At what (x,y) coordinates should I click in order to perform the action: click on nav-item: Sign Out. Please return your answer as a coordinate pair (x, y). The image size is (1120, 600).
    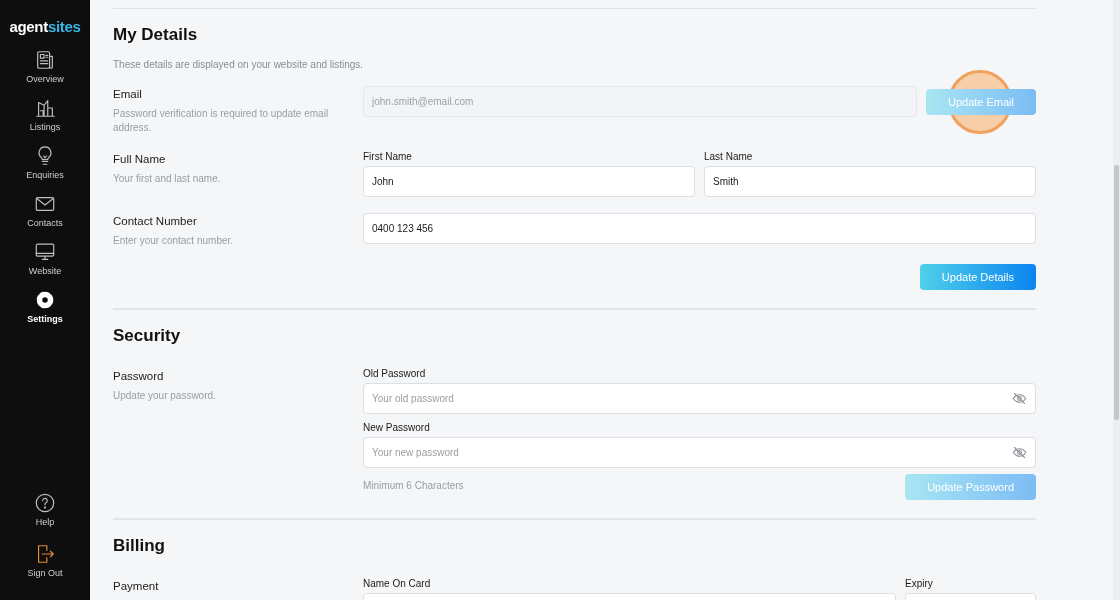
    Looking at the image, I should click on (45, 560).